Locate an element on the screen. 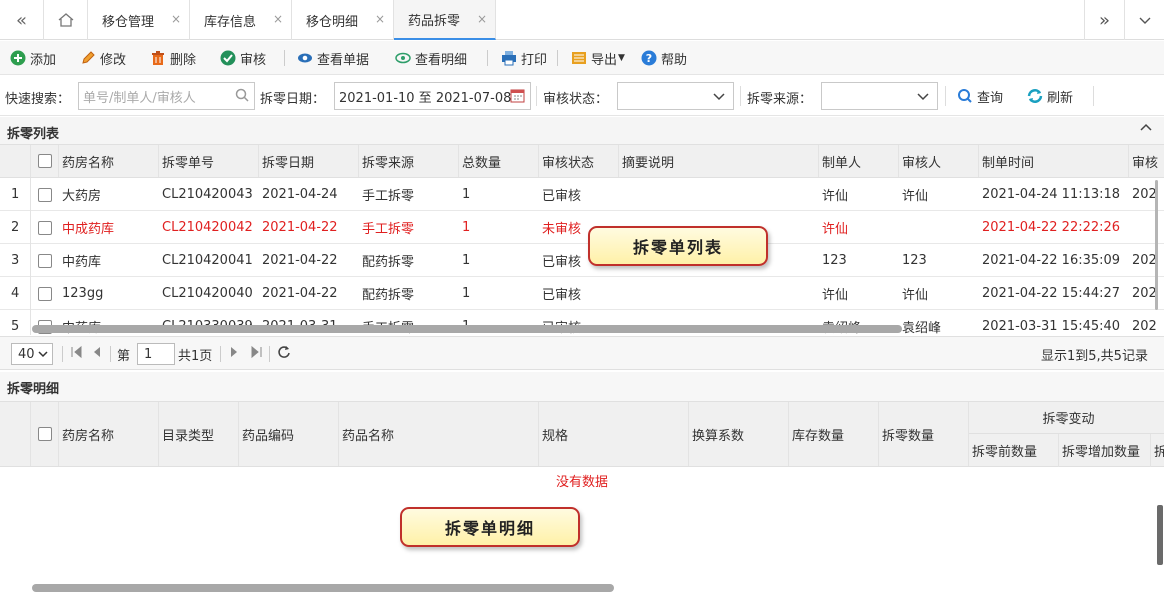  col-header: 拆零来源 is located at coordinates (409, 161).